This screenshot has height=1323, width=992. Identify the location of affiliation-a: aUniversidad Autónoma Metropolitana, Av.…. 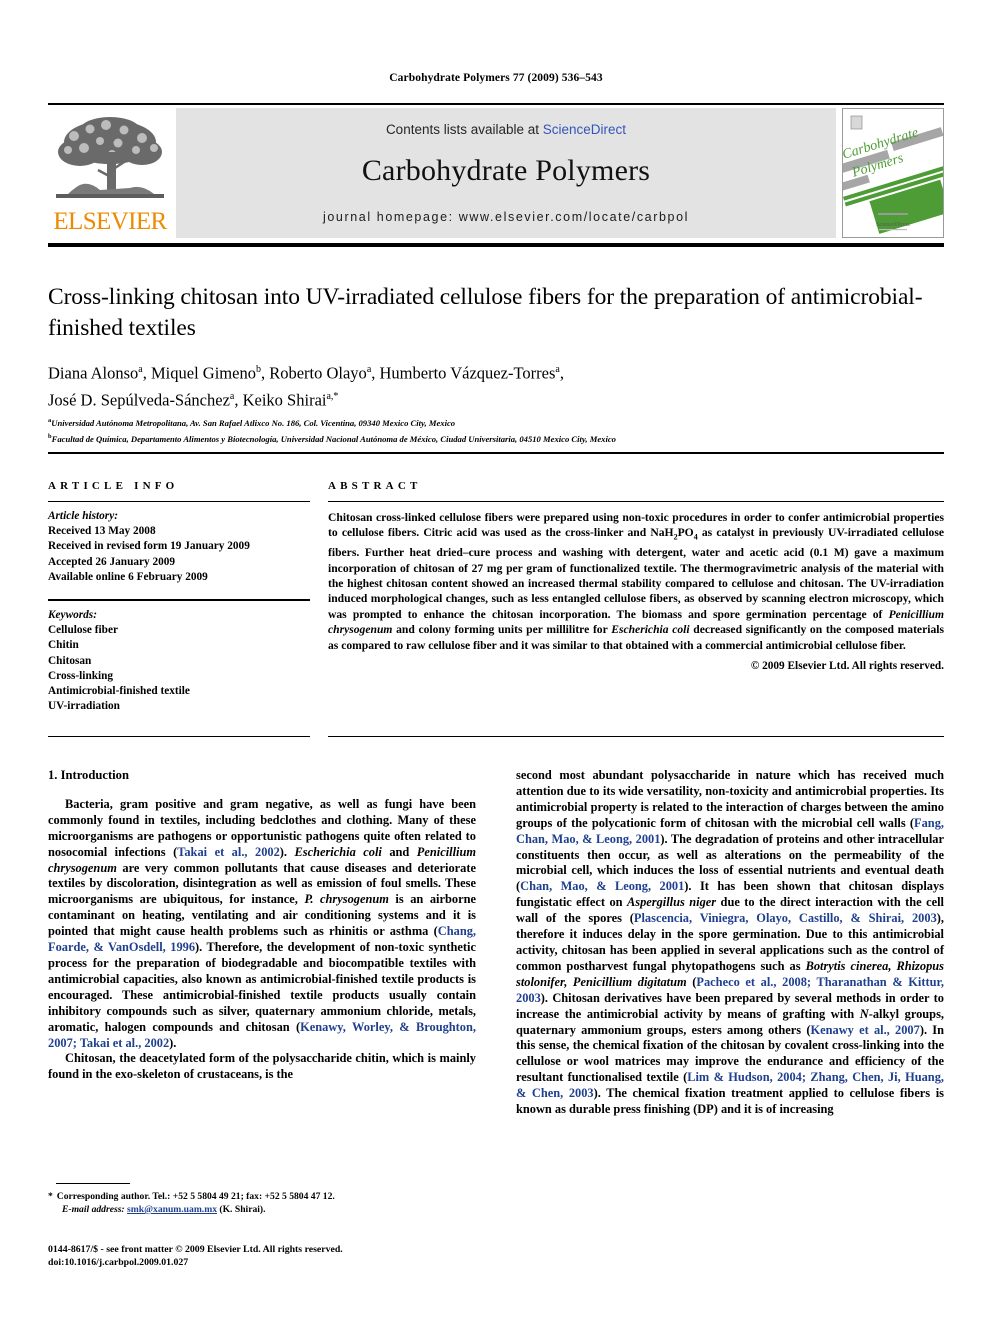
(252, 422).